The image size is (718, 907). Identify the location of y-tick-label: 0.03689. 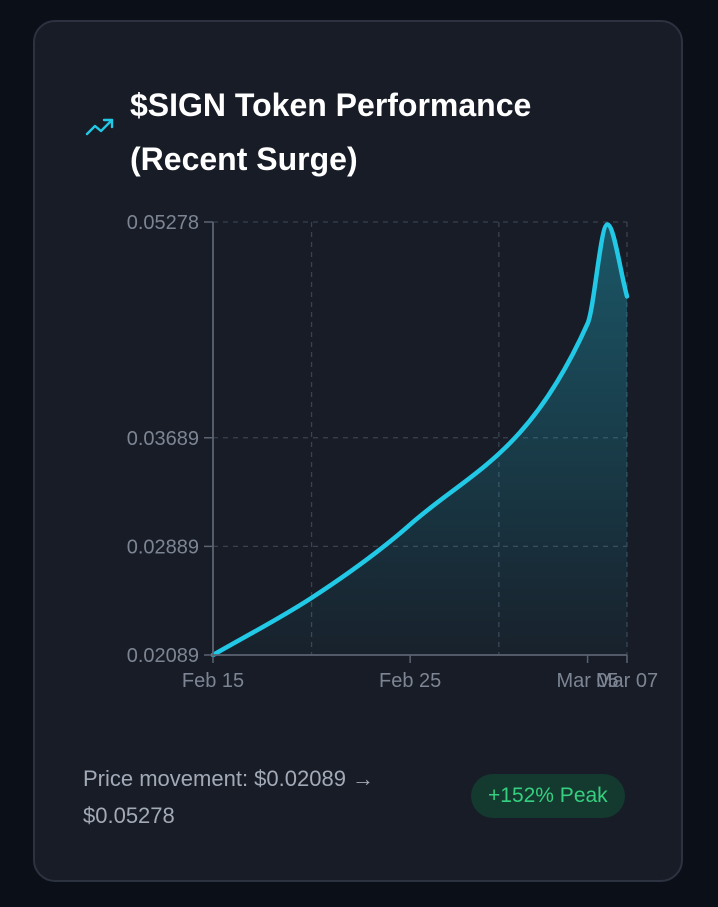
(163, 439).